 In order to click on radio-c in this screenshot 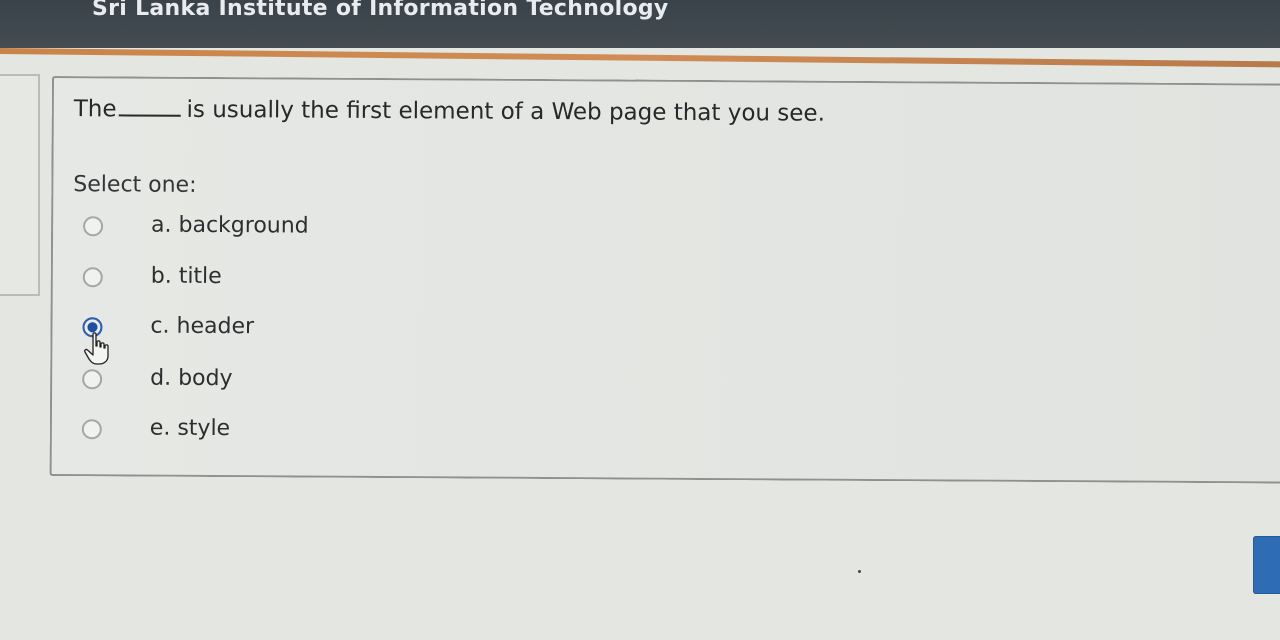, I will do `click(92, 327)`.